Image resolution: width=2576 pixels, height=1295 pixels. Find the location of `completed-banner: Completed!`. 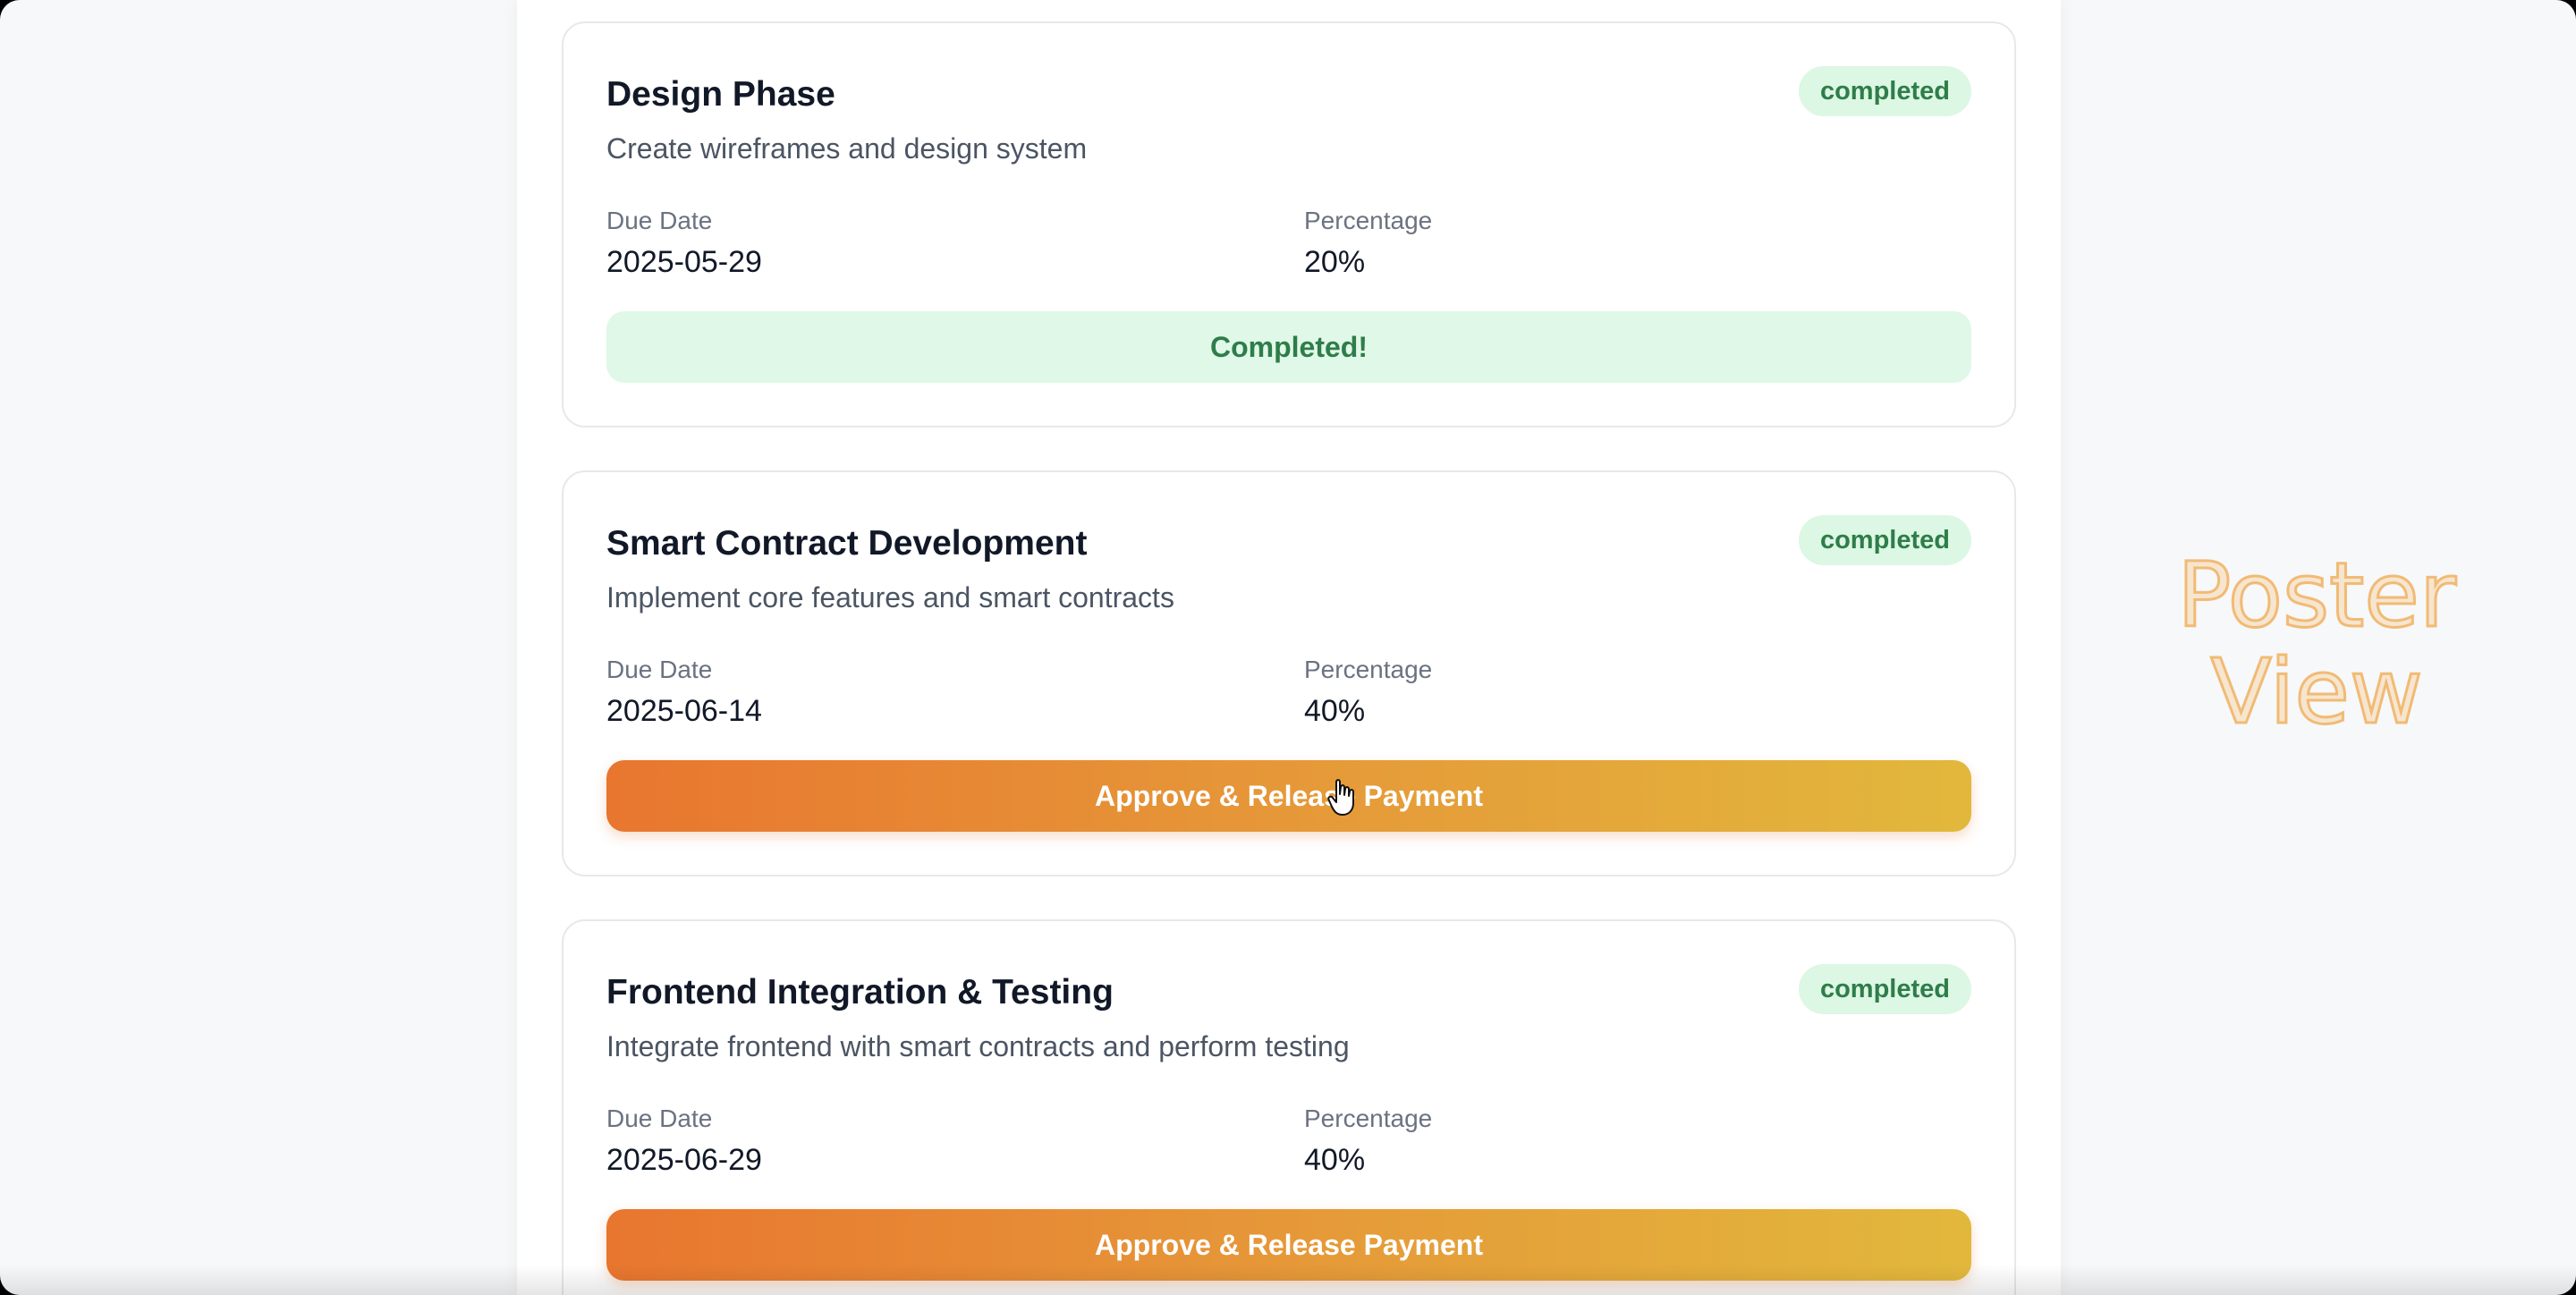

completed-banner: Completed! is located at coordinates (1288, 347).